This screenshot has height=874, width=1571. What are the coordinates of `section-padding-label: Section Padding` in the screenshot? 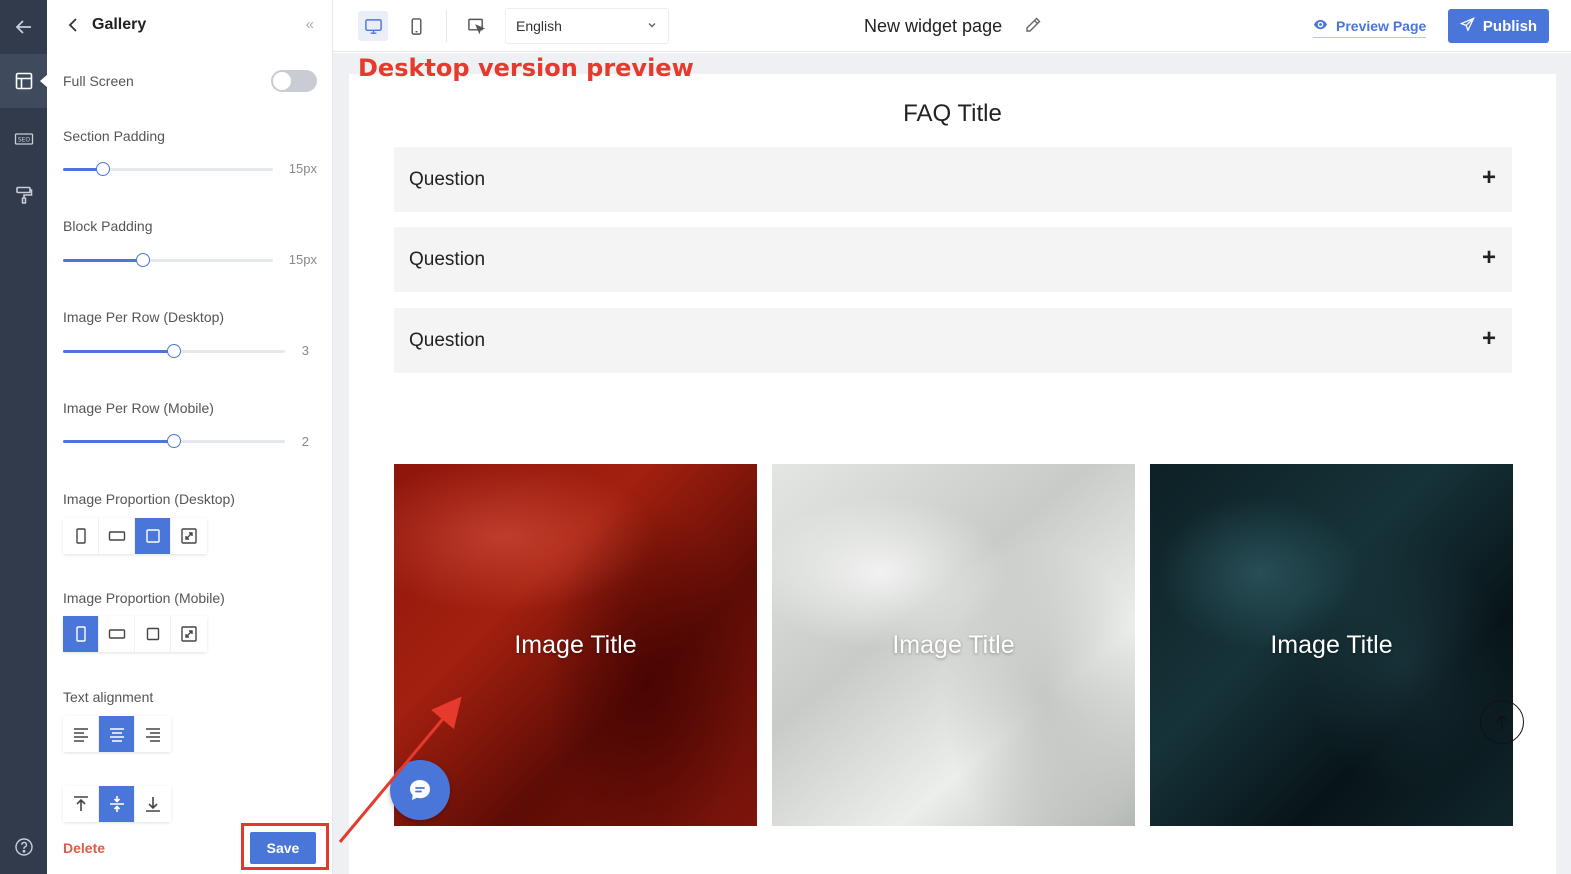 It's located at (114, 136).